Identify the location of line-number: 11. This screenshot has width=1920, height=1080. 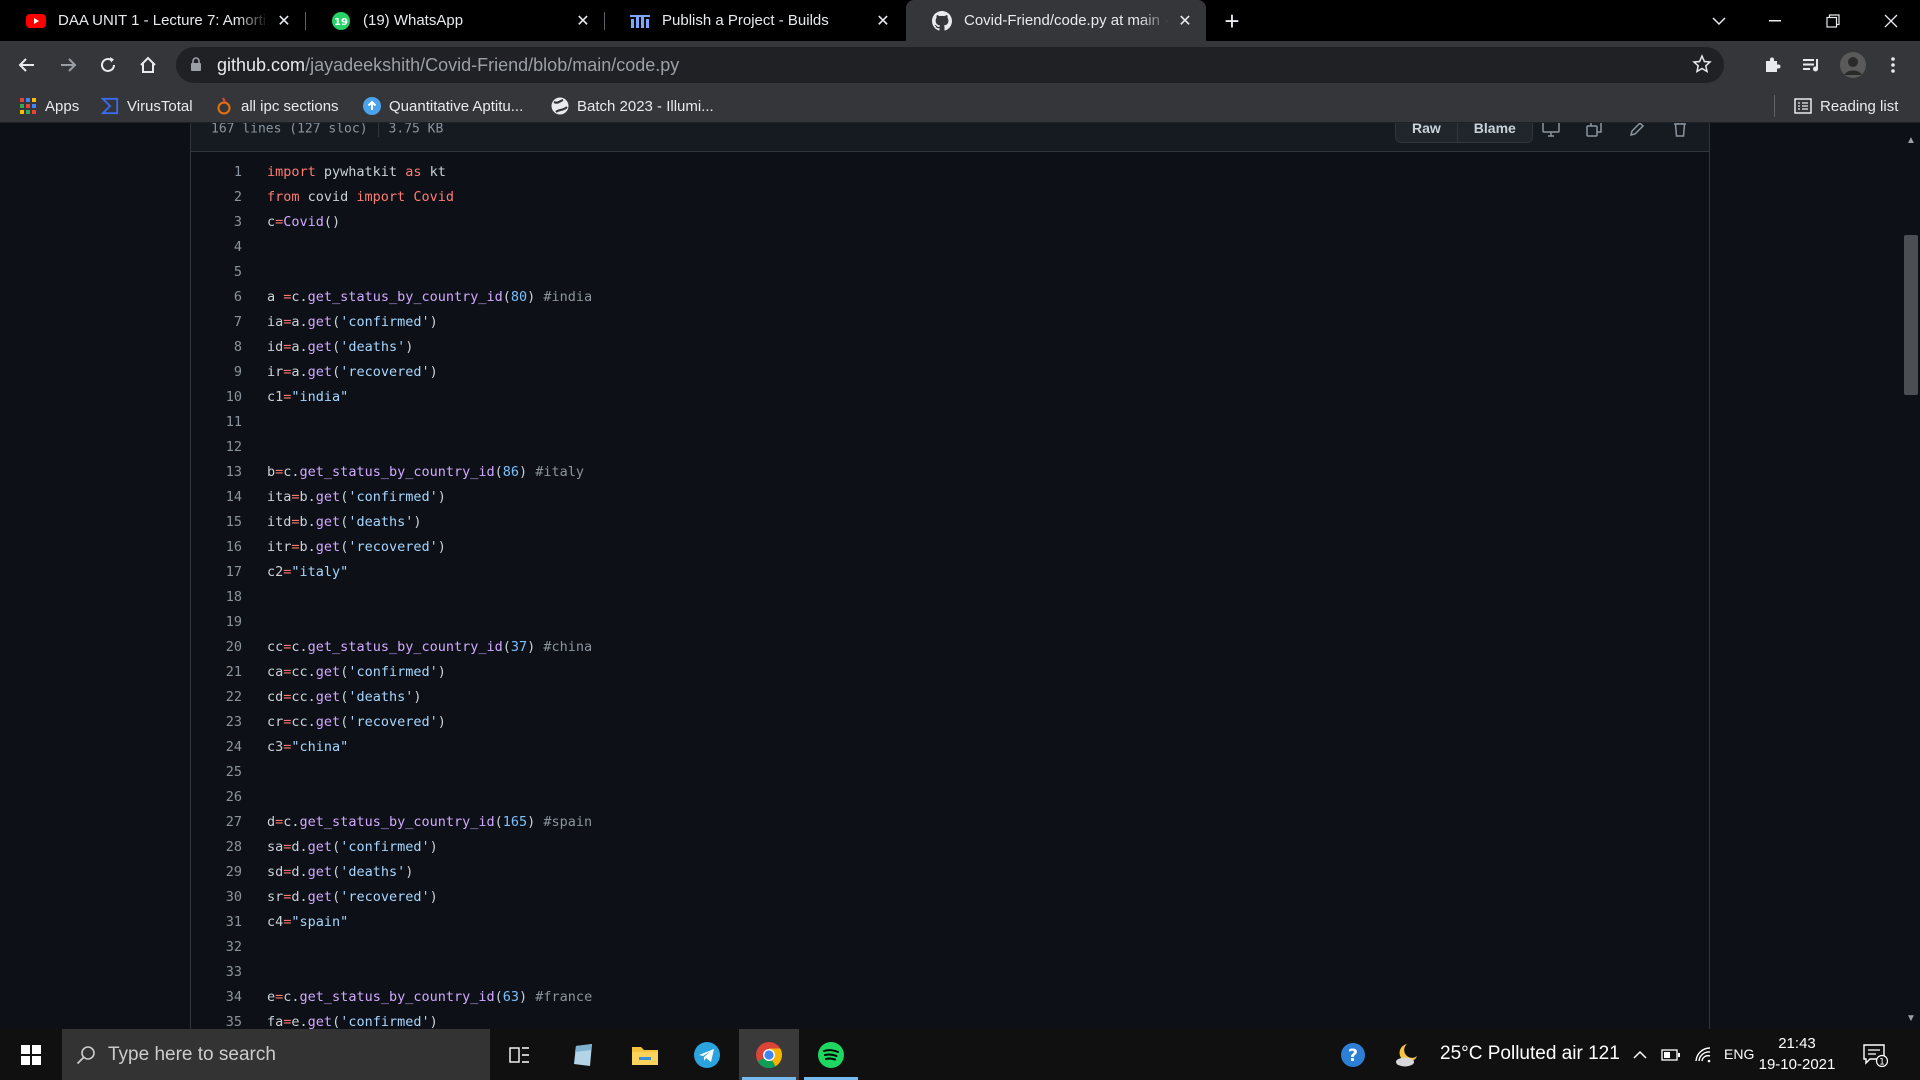
(216, 422).